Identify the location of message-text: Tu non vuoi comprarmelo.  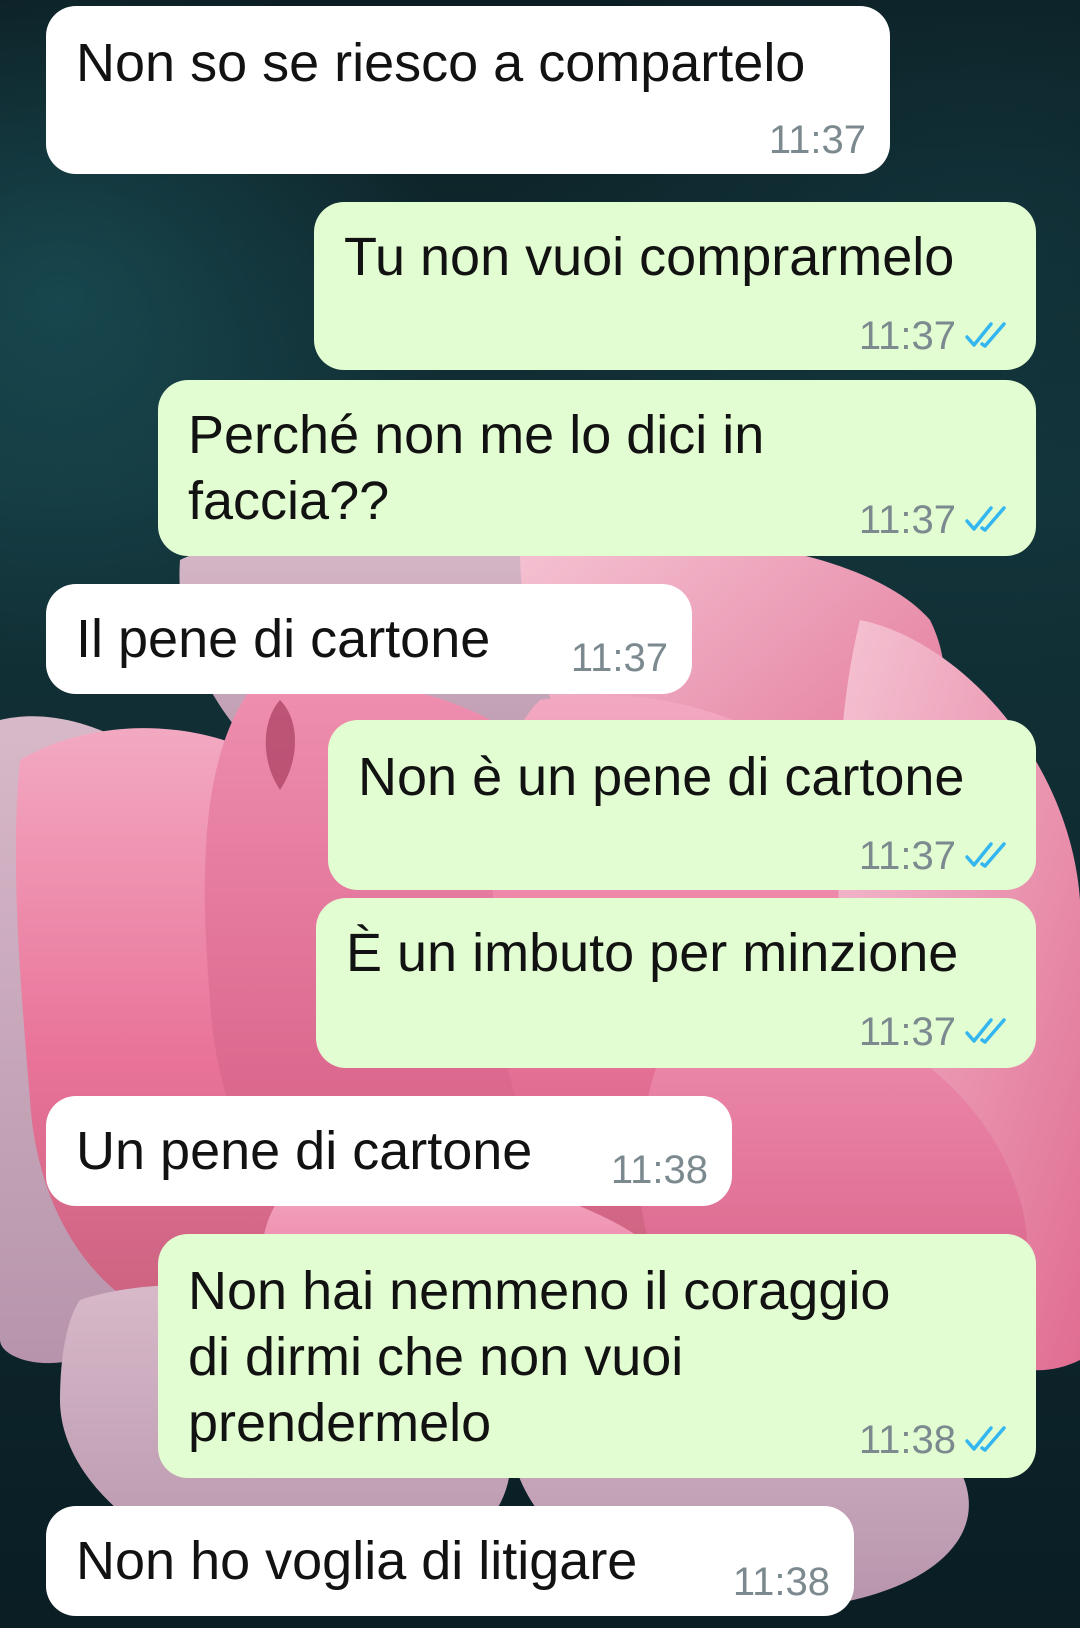
(649, 257).